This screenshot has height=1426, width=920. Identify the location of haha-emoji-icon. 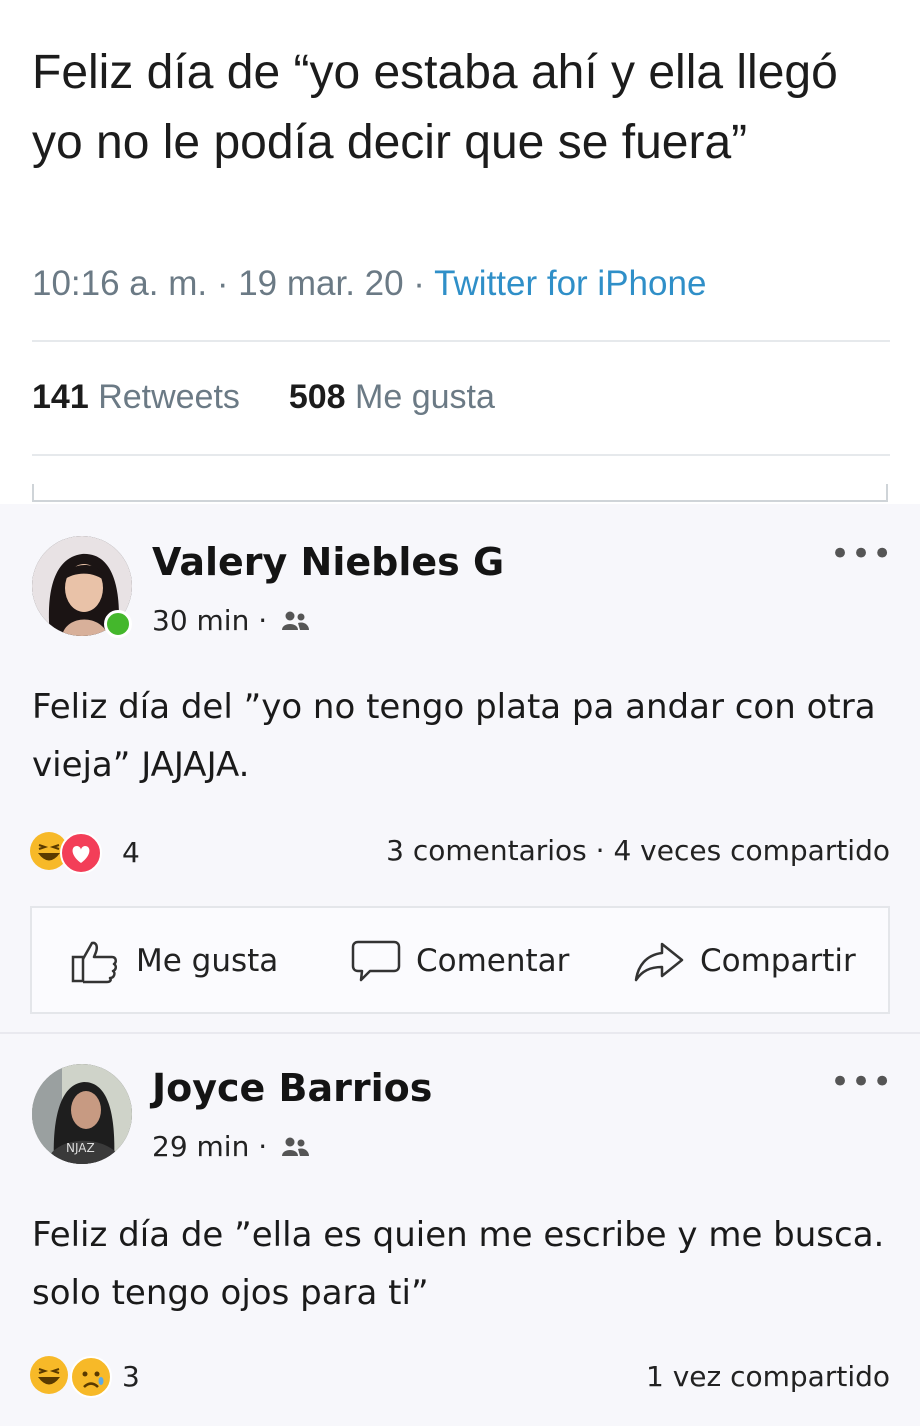
(49, 1375).